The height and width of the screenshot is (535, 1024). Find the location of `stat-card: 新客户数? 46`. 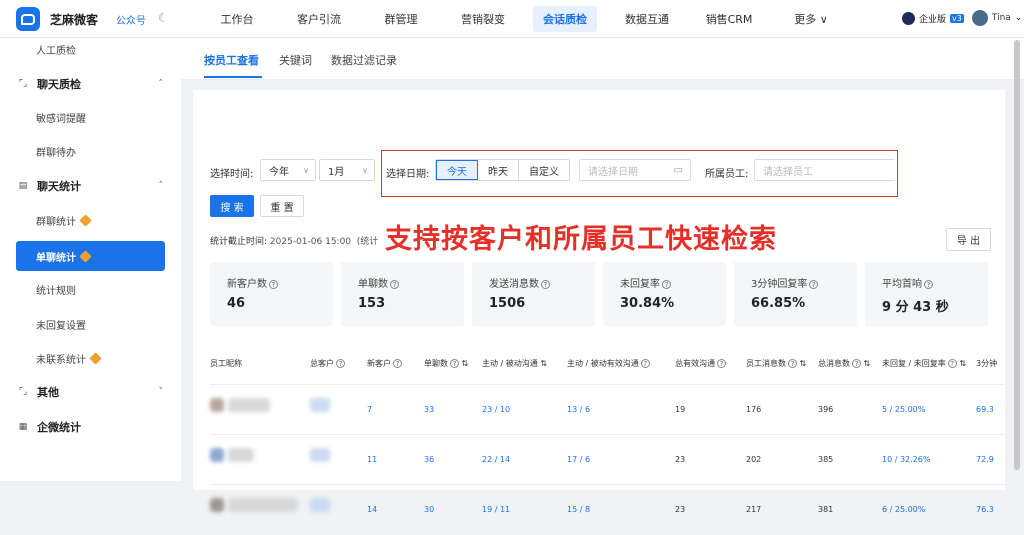

stat-card: 新客户数? 46 is located at coordinates (271, 294).